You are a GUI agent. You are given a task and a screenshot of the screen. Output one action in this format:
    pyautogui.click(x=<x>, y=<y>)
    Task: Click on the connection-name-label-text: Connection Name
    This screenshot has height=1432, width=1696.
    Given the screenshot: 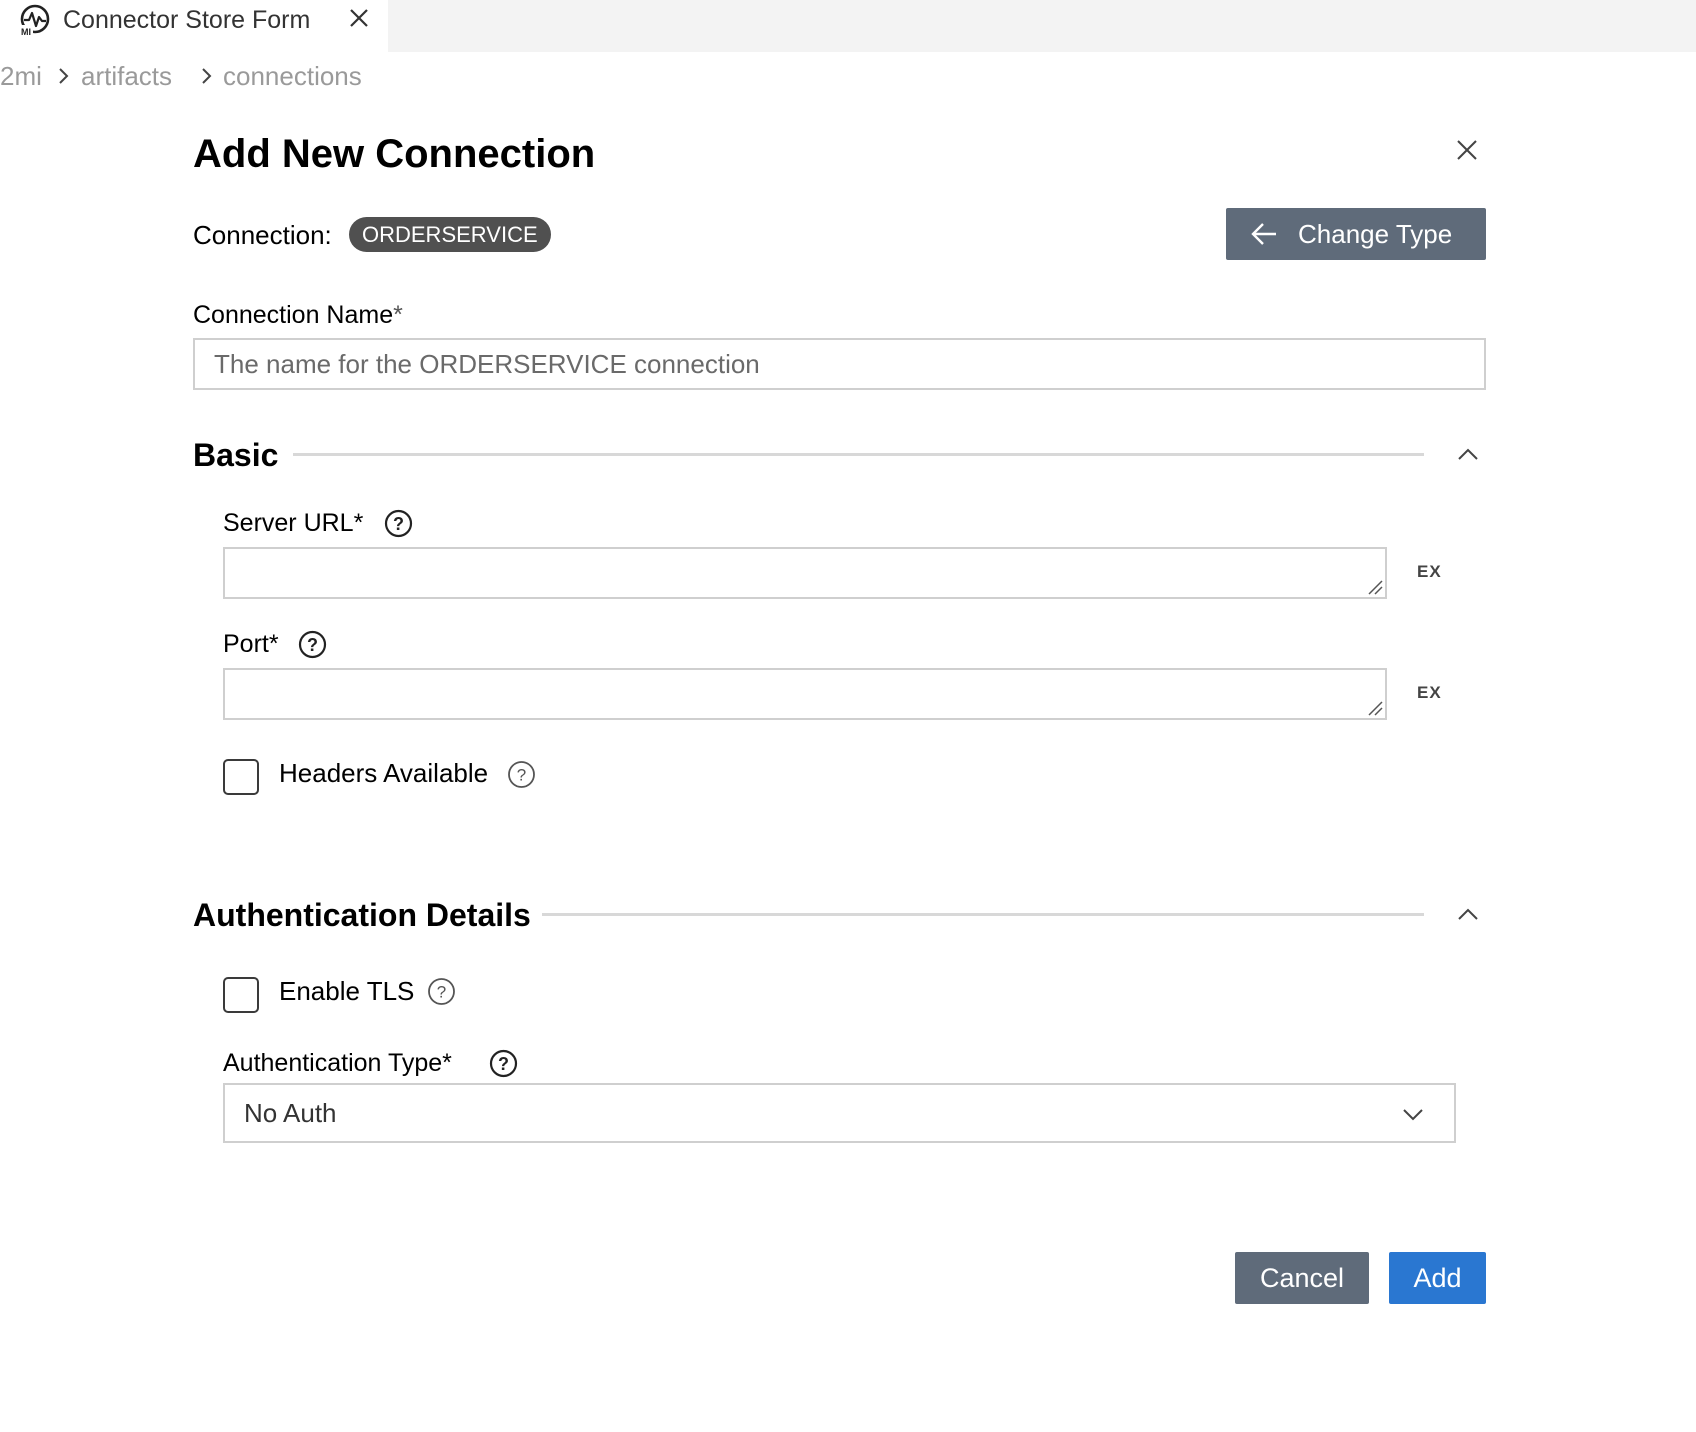 What is the action you would take?
    pyautogui.click(x=293, y=315)
    